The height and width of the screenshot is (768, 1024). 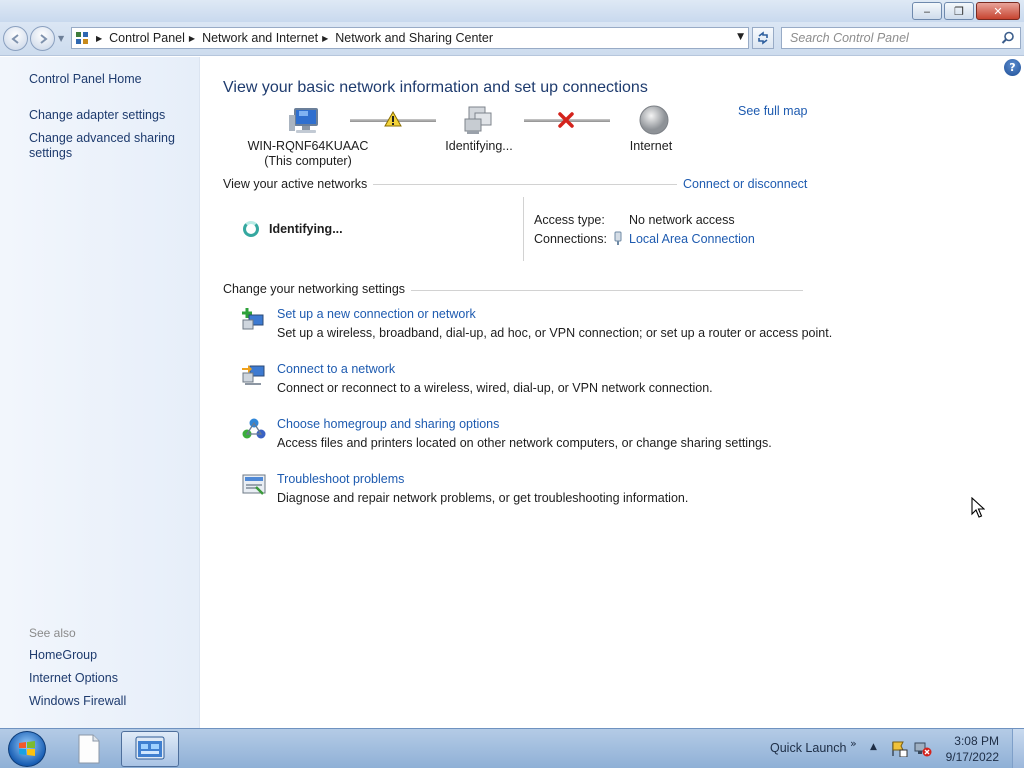 What do you see at coordinates (85, 79) in the screenshot?
I see `sidebar-link-control-panel-home: Control Panel Home` at bounding box center [85, 79].